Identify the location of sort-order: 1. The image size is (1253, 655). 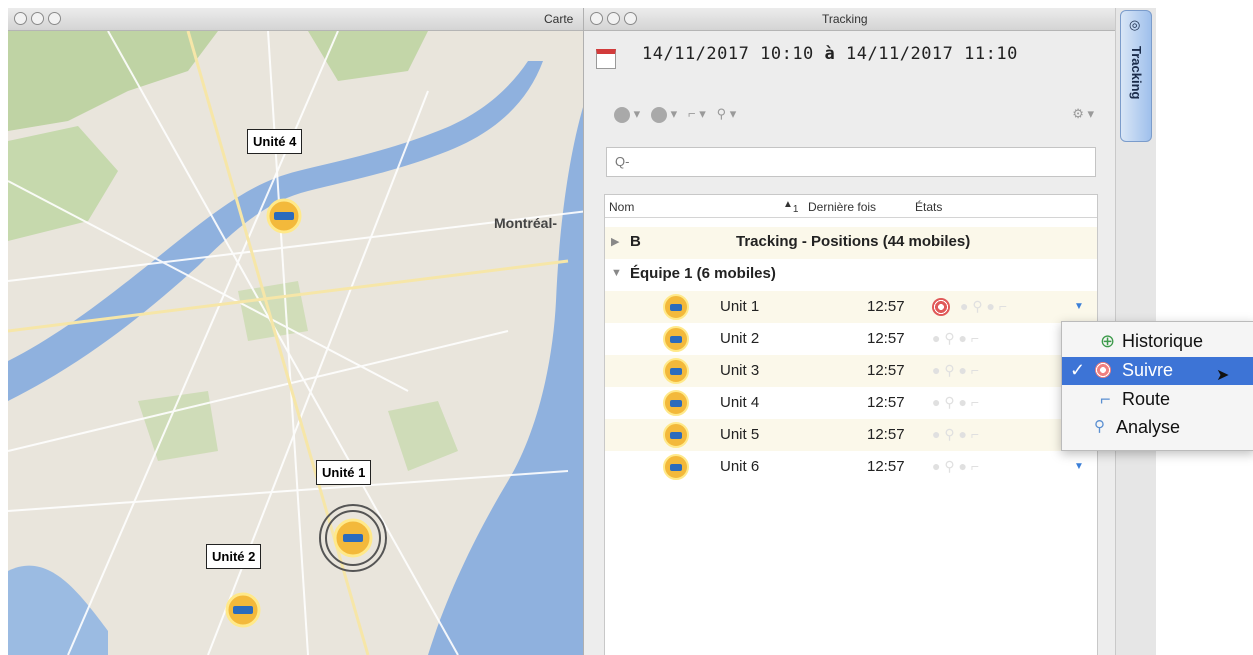
(795, 209).